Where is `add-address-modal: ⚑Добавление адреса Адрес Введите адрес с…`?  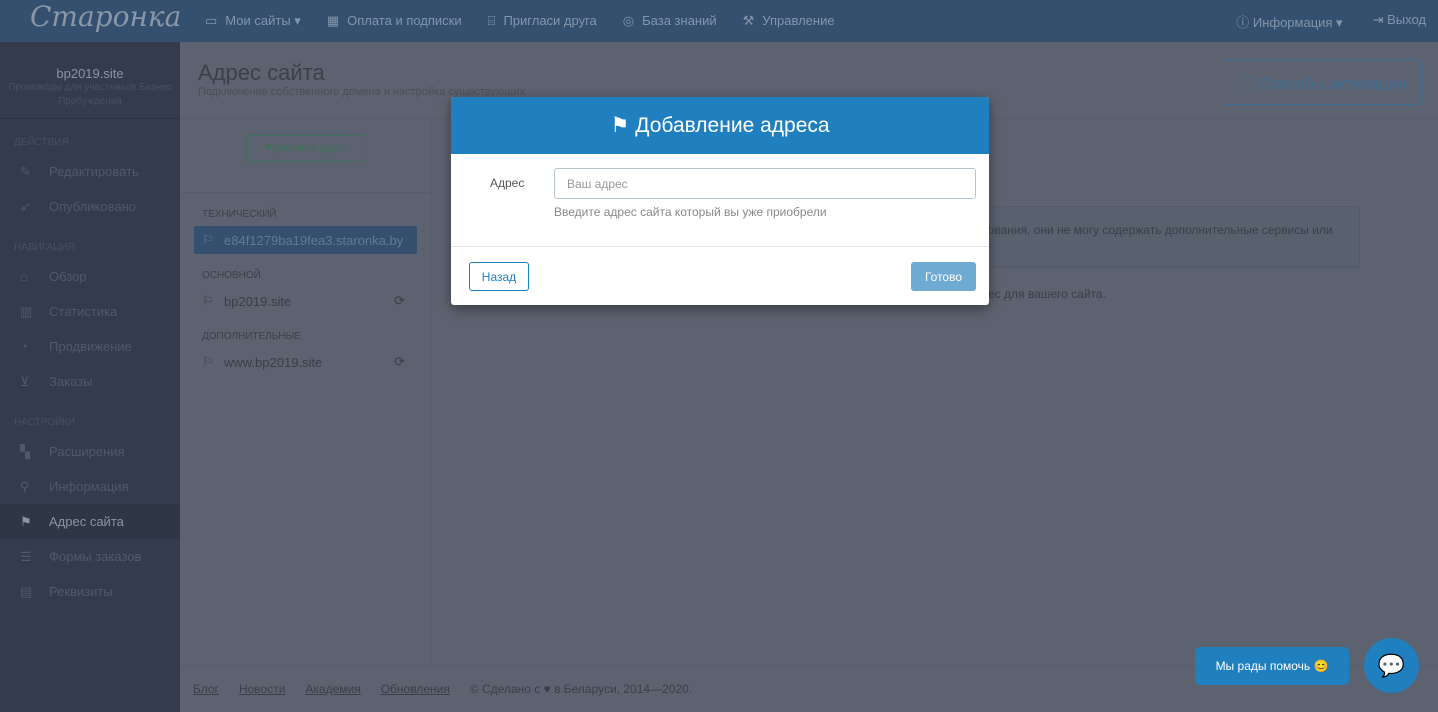 add-address-modal: ⚑Добавление адреса Адрес Введите адрес с… is located at coordinates (720, 201).